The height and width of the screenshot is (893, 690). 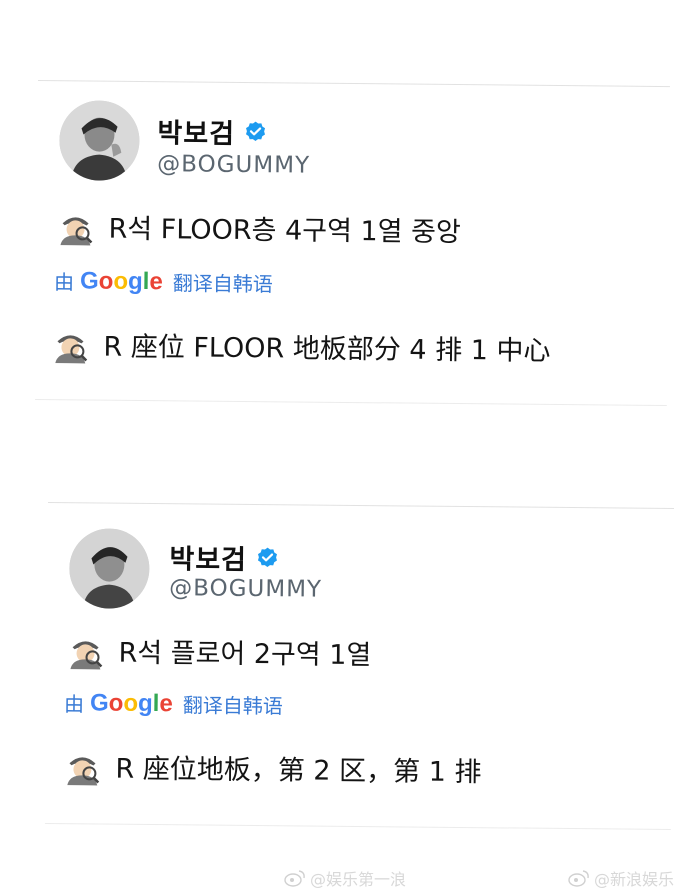 I want to click on tweet-original-text-row: R석 플로어 2구역 1열, so click(x=218, y=651).